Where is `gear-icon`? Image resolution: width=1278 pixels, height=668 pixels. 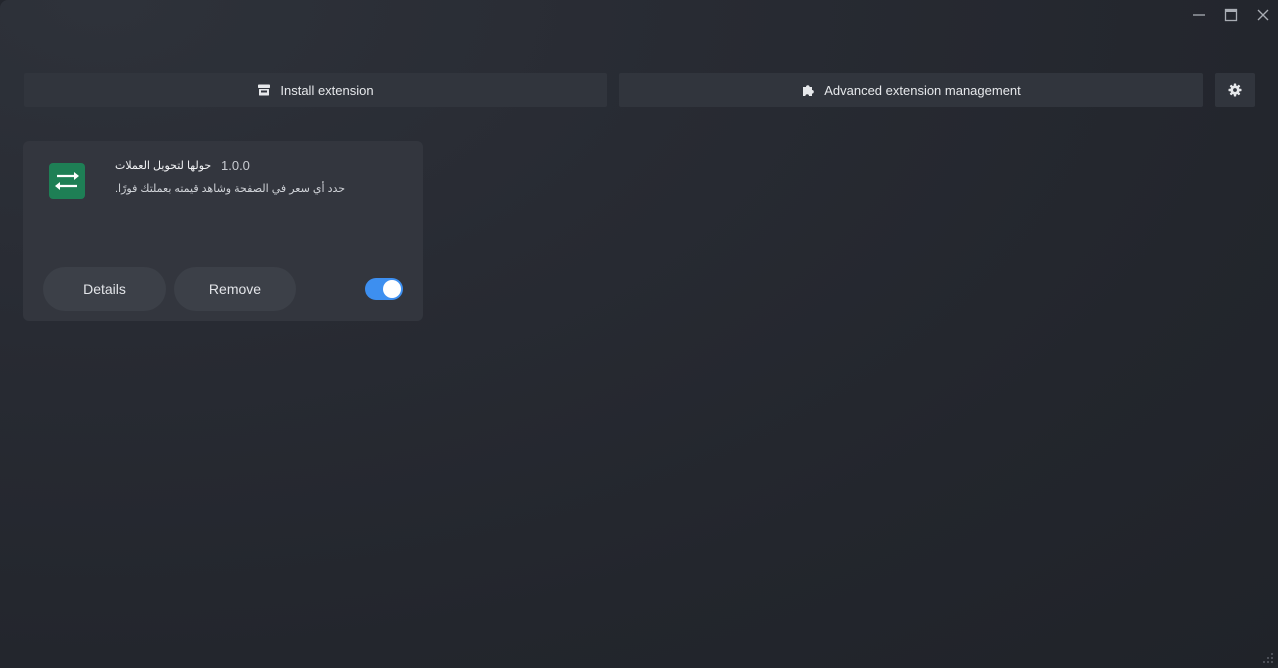
gear-icon is located at coordinates (1235, 90).